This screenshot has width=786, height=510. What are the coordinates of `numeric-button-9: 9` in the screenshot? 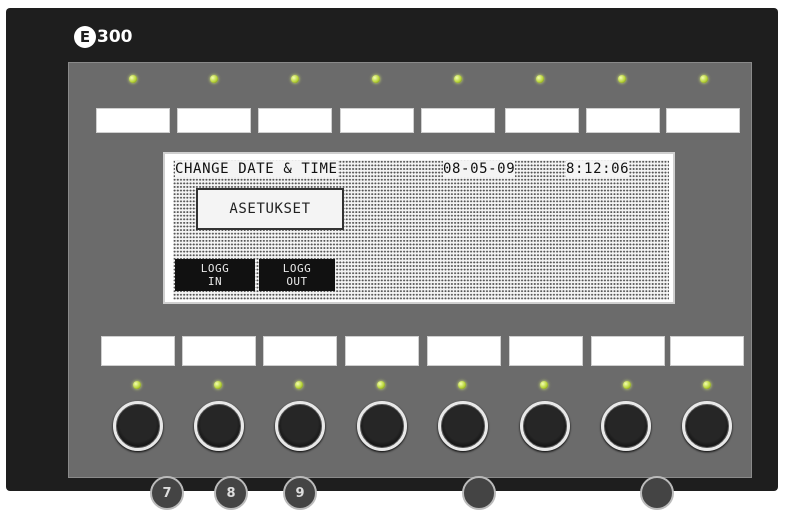 It's located at (300, 493).